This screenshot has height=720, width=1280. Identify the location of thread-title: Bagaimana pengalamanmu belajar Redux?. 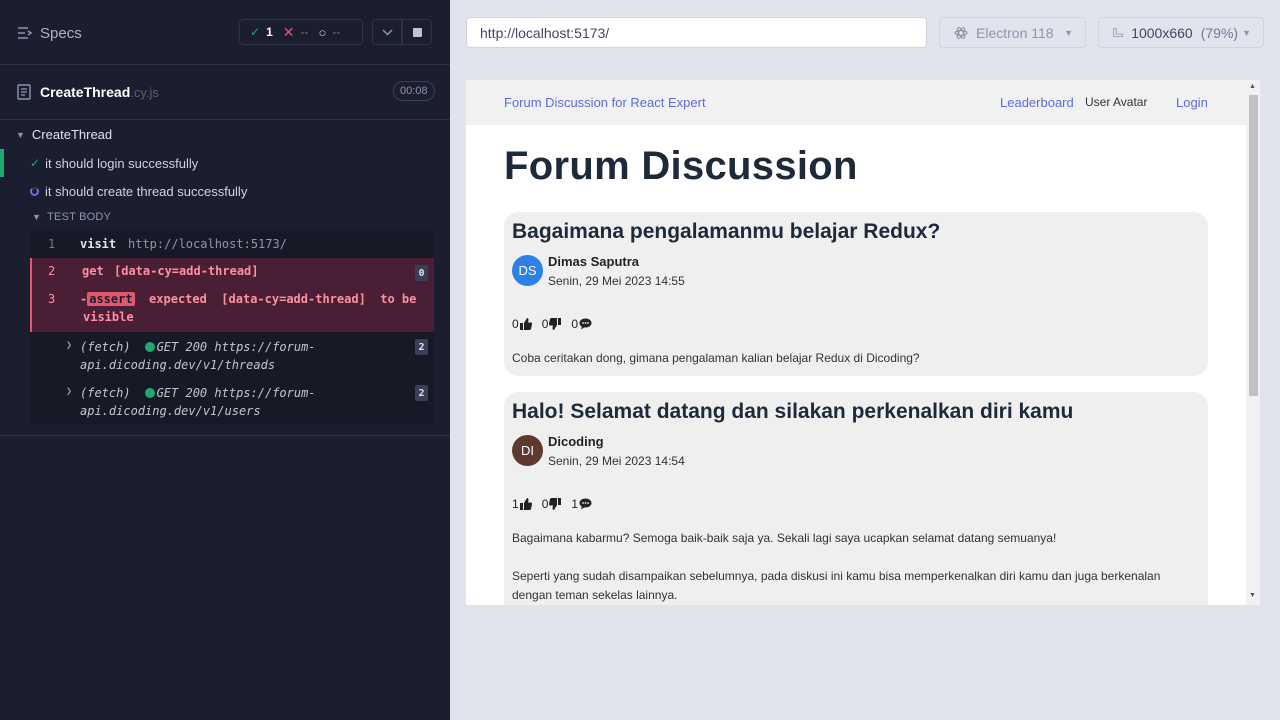
(726, 232).